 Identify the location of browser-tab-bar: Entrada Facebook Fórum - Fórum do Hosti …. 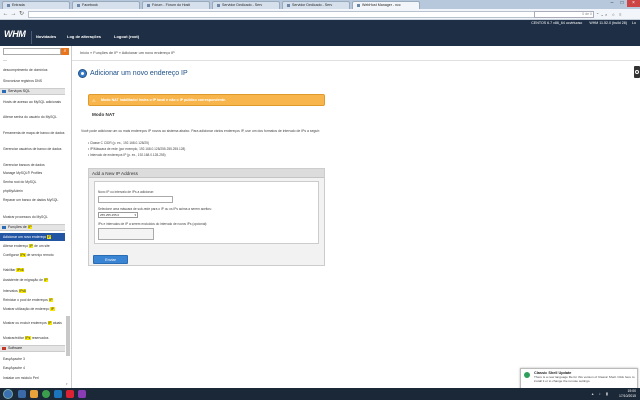
(320, 4).